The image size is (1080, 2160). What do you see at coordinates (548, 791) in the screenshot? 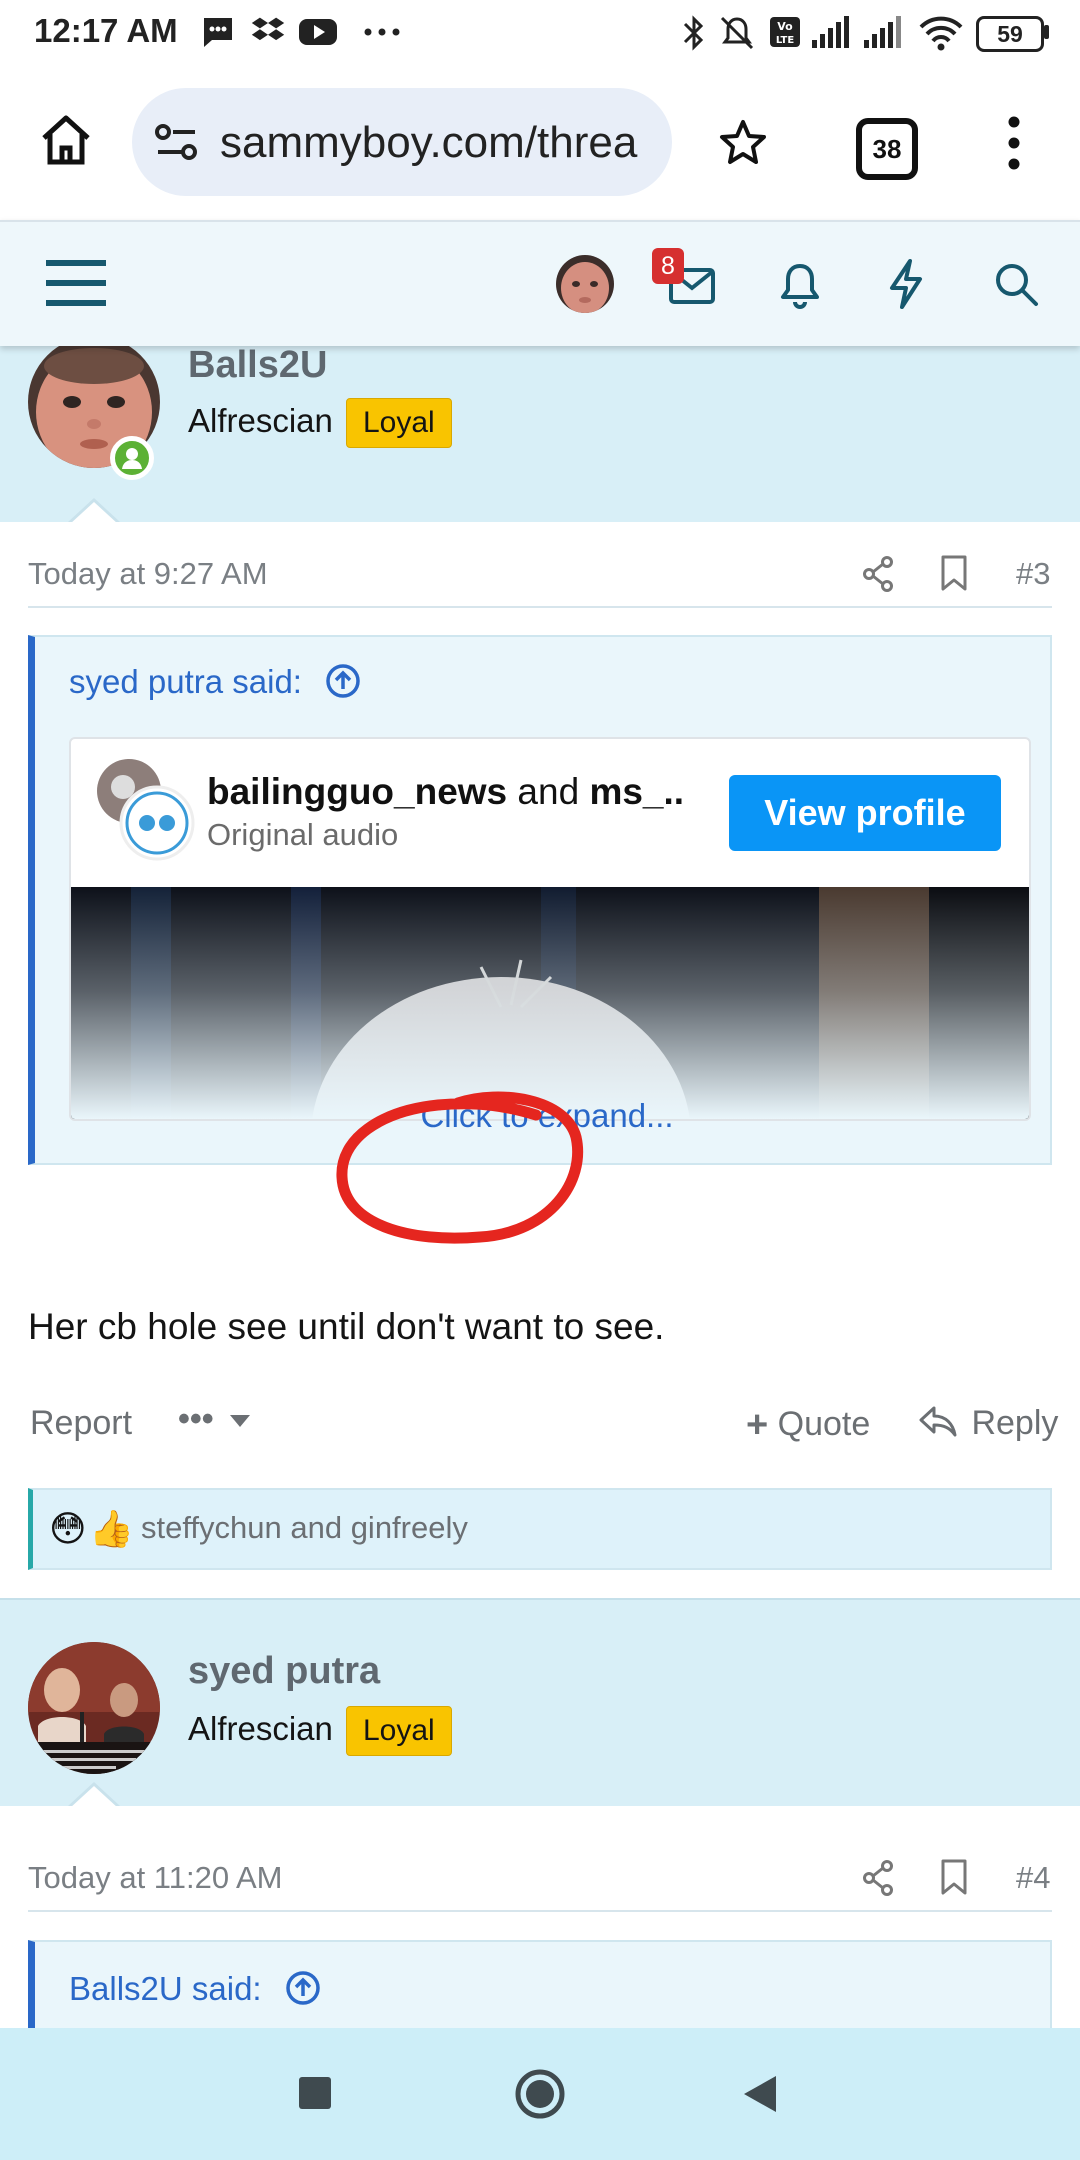
I see `embed-name-join: and` at bounding box center [548, 791].